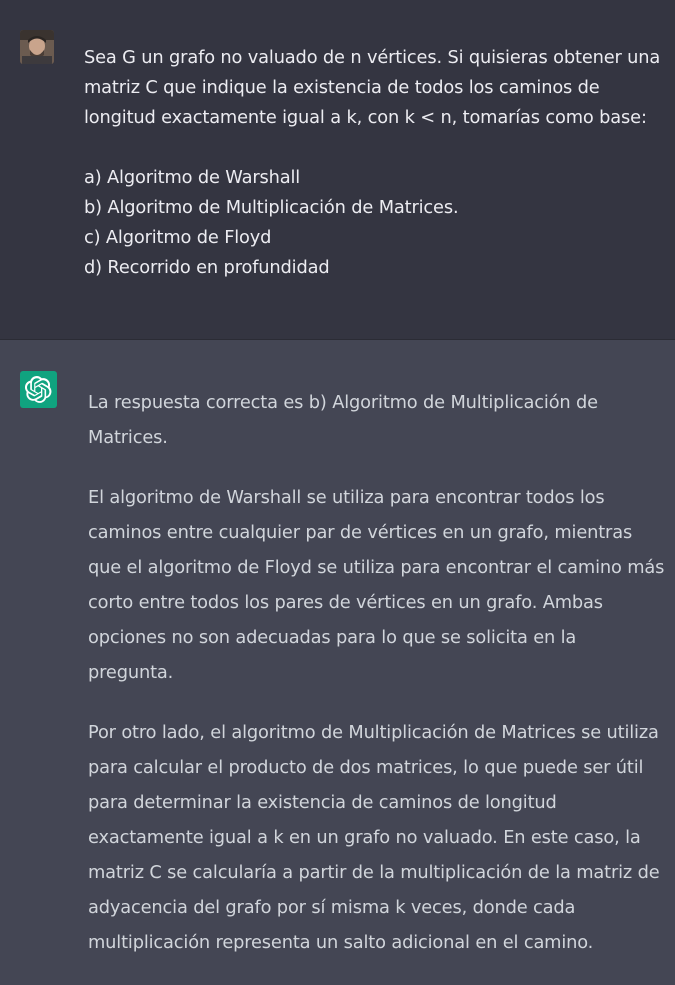 The image size is (675, 985). I want to click on user-avatar-photo, so click(37, 47).